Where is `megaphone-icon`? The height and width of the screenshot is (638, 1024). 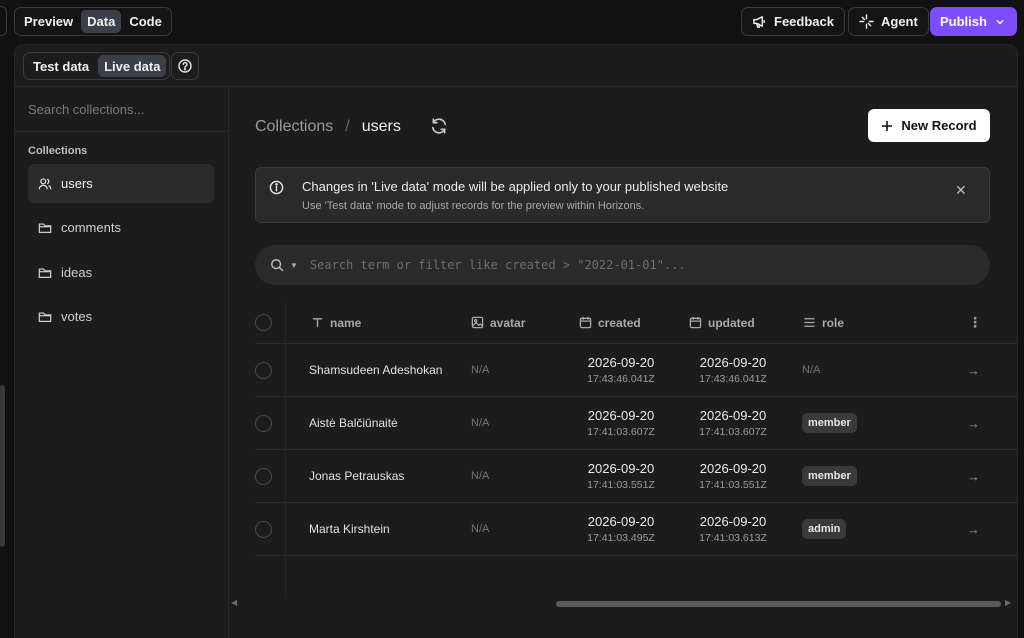
megaphone-icon is located at coordinates (759, 22).